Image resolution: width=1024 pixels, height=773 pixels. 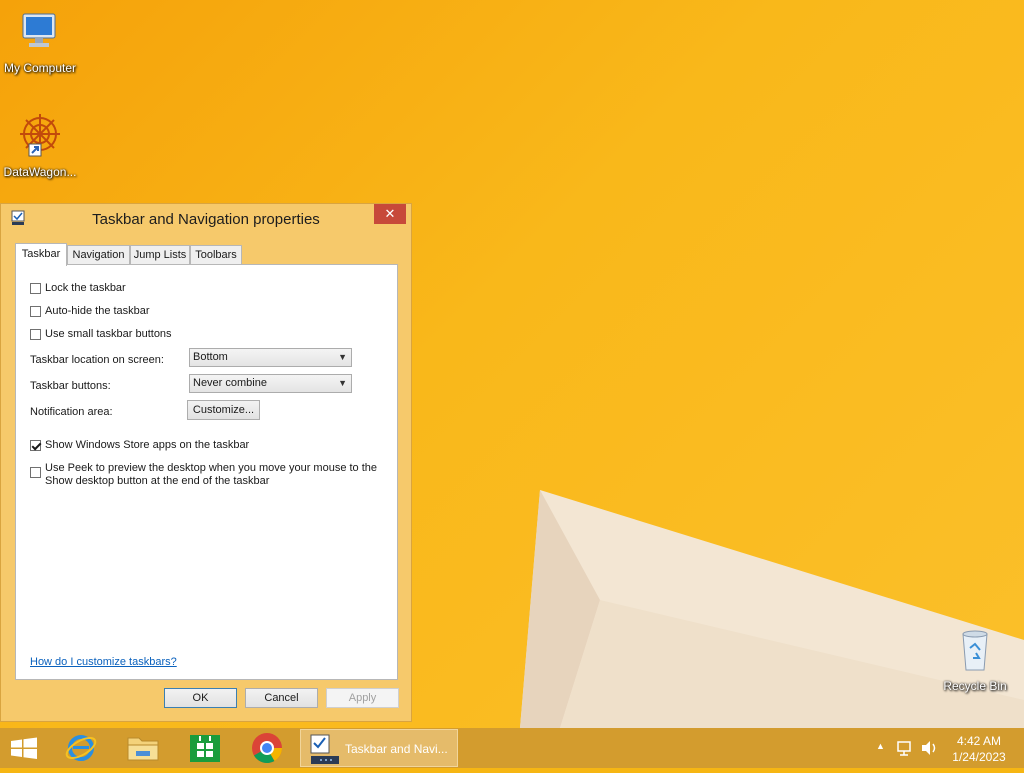 What do you see at coordinates (979, 757) in the screenshot?
I see `clock-date: 1/24/2023` at bounding box center [979, 757].